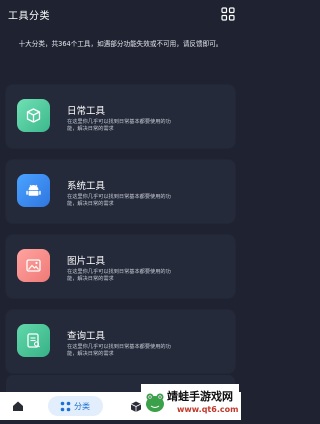  What do you see at coordinates (33, 115) in the screenshot?
I see `box-icon` at bounding box center [33, 115].